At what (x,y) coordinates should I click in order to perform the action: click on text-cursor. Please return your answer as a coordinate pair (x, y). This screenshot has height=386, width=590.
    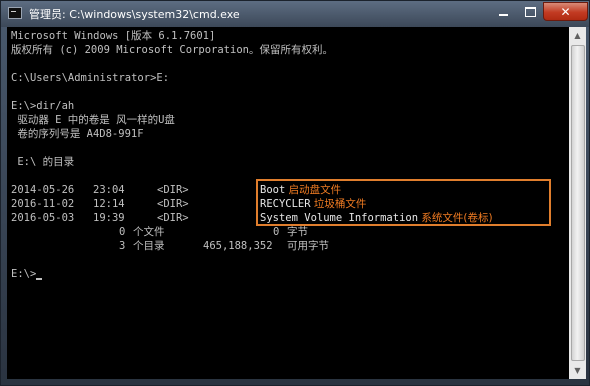
    Looking at the image, I should click on (39, 279).